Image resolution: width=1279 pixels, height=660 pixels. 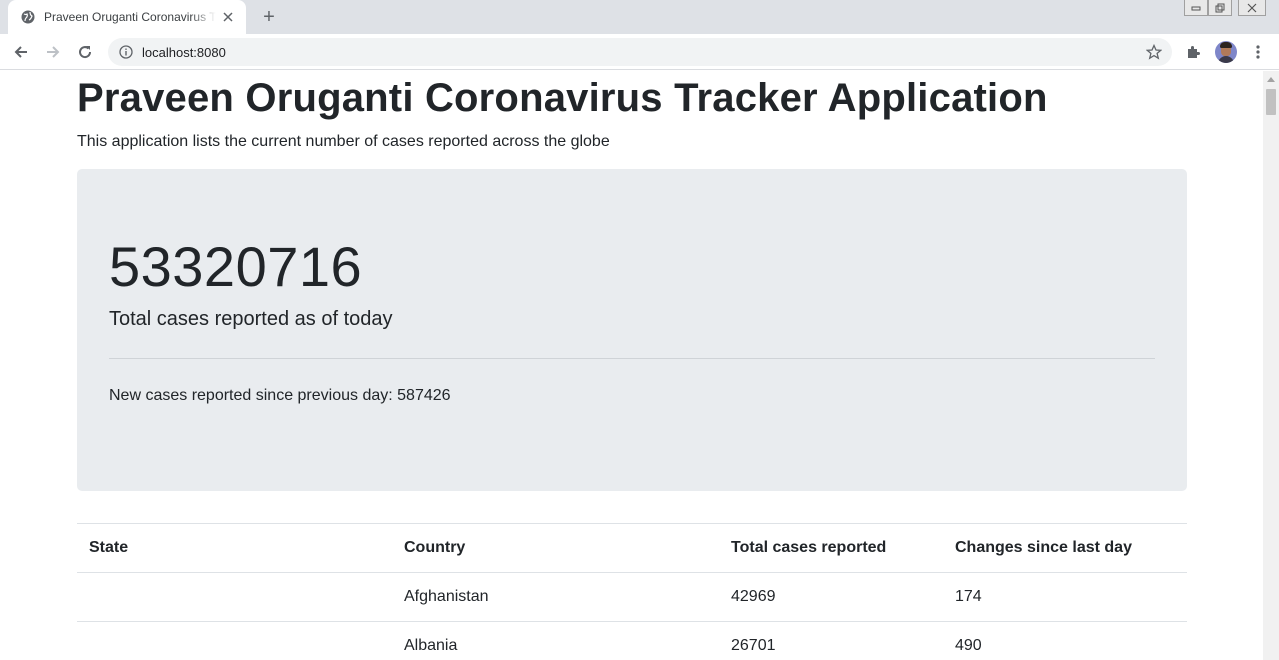 What do you see at coordinates (555, 640) in the screenshot?
I see `cell-country: Albania` at bounding box center [555, 640].